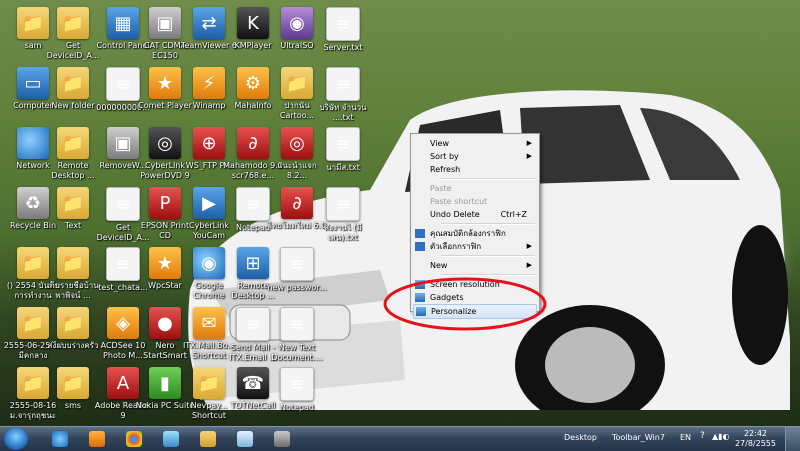 The width and height of the screenshot is (800, 451). Describe the element at coordinates (439, 143) in the screenshot. I see `menu-item-label: View` at that location.